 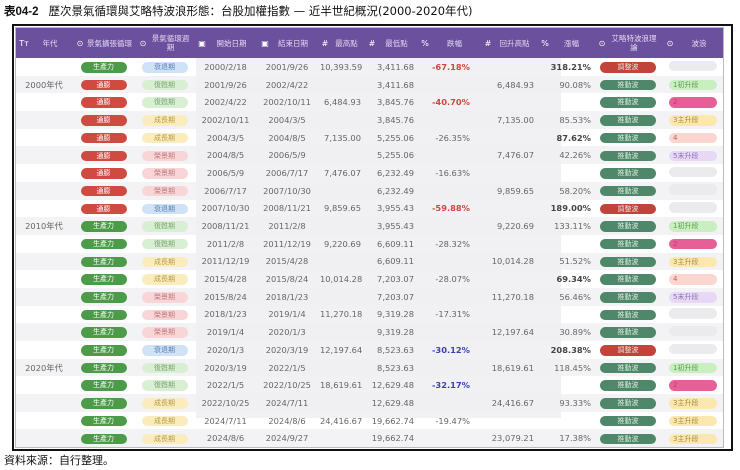 What do you see at coordinates (628, 43) in the screenshot?
I see `column-header-10: ⊙ 艾略特波浪理論` at bounding box center [628, 43].